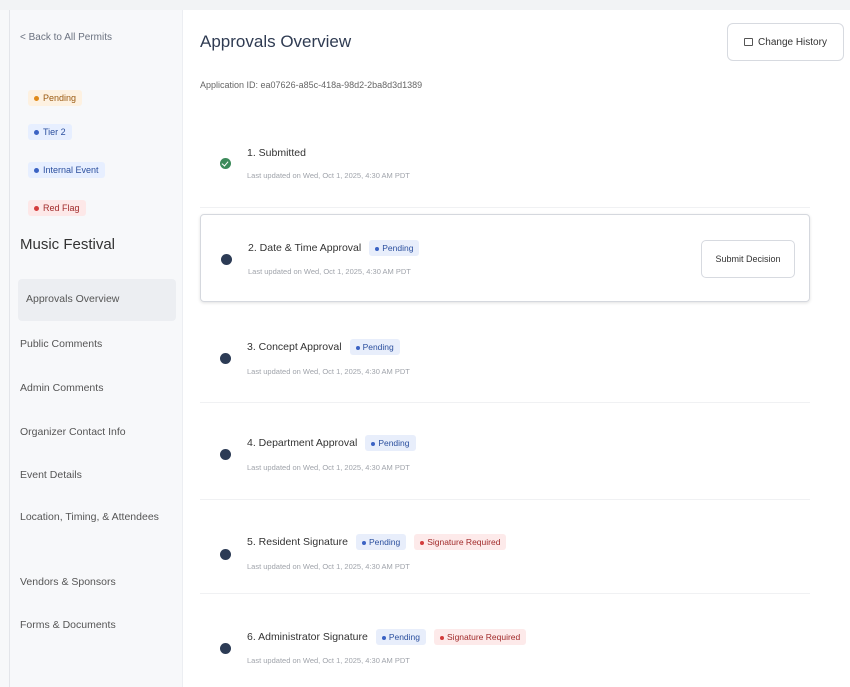  Describe the element at coordinates (748, 259) in the screenshot. I see `submit-decision-button: Submit Decision` at that location.